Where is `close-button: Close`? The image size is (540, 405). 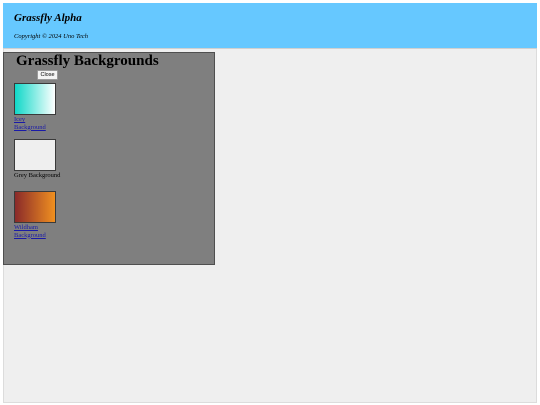 close-button: Close is located at coordinates (47, 75).